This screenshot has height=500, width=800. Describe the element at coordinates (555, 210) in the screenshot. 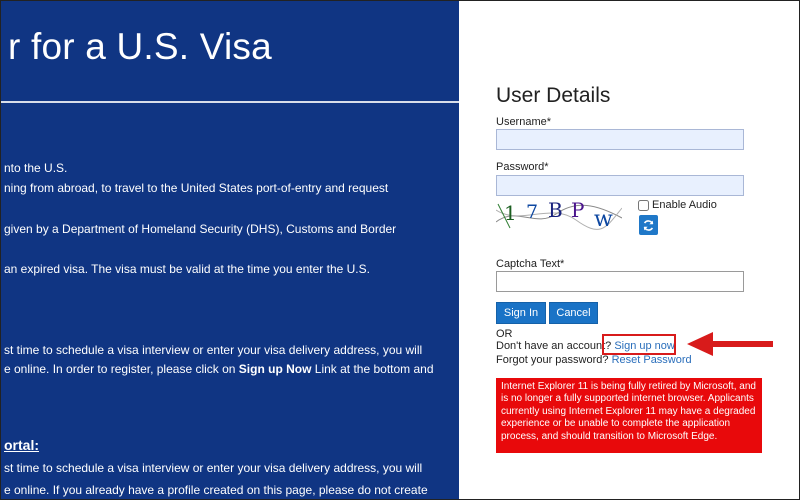

I see `captcha-char: B` at that location.